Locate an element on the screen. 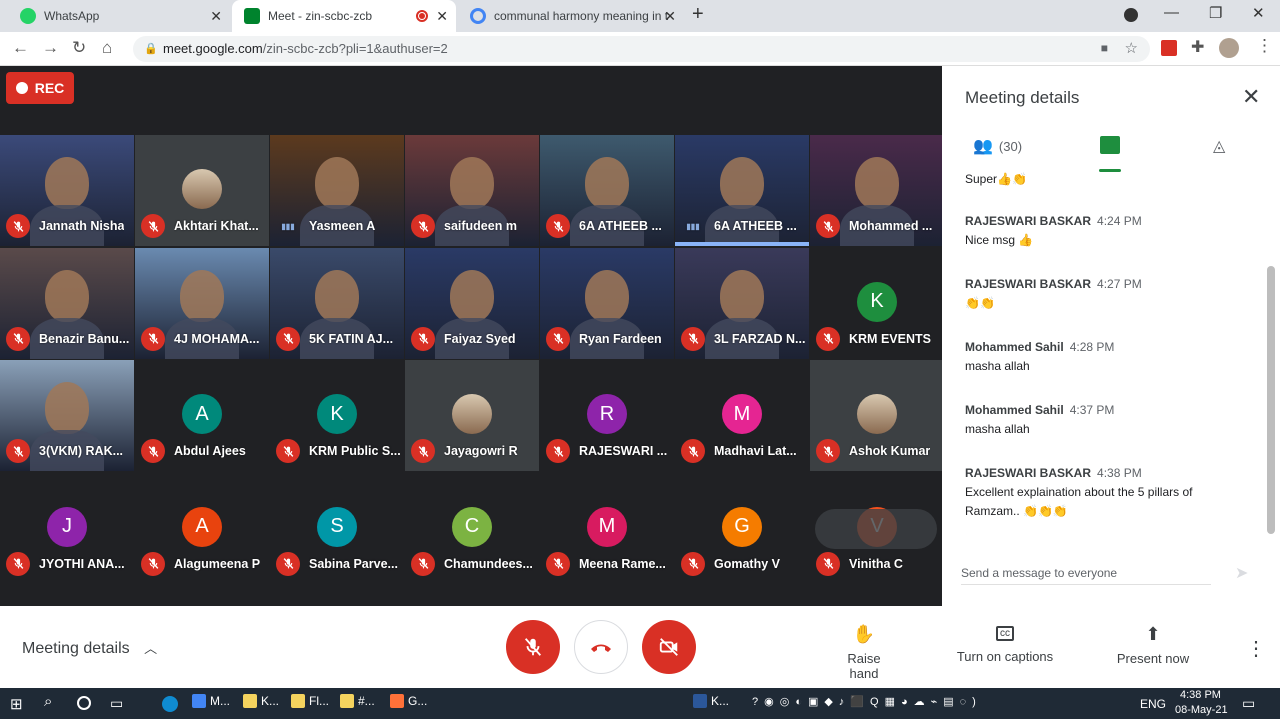 The image size is (1280, 719). more-options-icon: ⋮ is located at coordinates (1256, 648).